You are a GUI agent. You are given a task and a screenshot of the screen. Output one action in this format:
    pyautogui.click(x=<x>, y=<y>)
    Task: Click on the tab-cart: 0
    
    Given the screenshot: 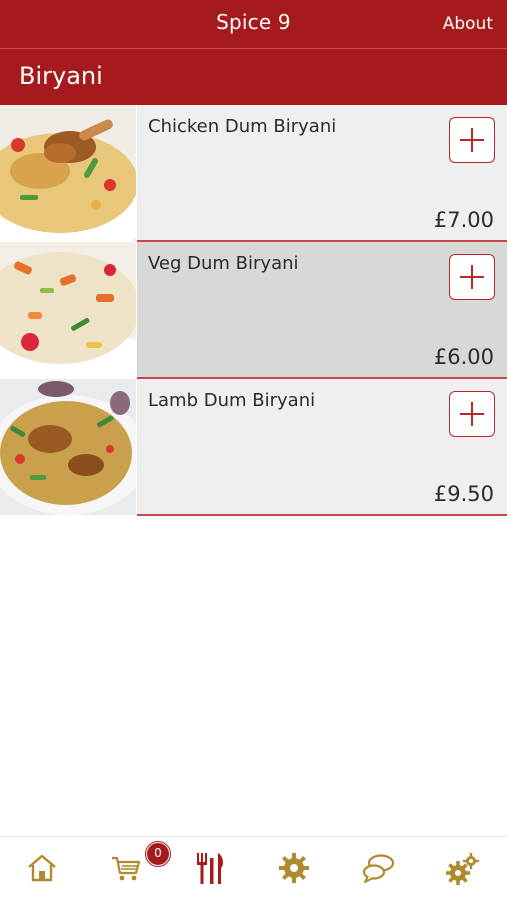 What is the action you would take?
    pyautogui.click(x=127, y=869)
    